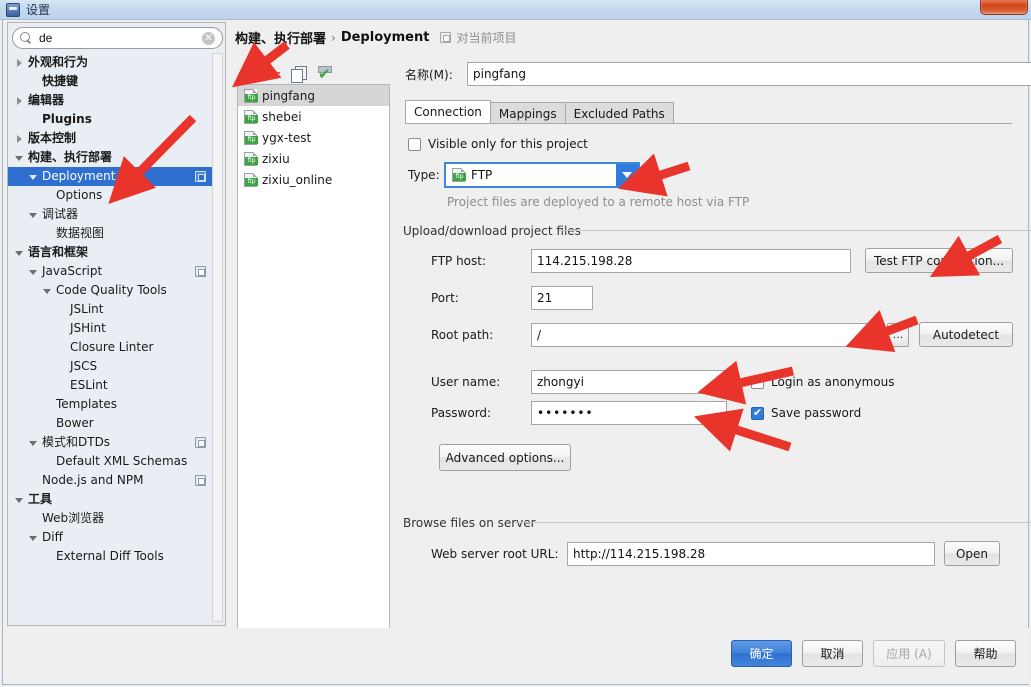 The image size is (1031, 687). I want to click on sidebar-item-: 语言和框架, so click(110, 252).